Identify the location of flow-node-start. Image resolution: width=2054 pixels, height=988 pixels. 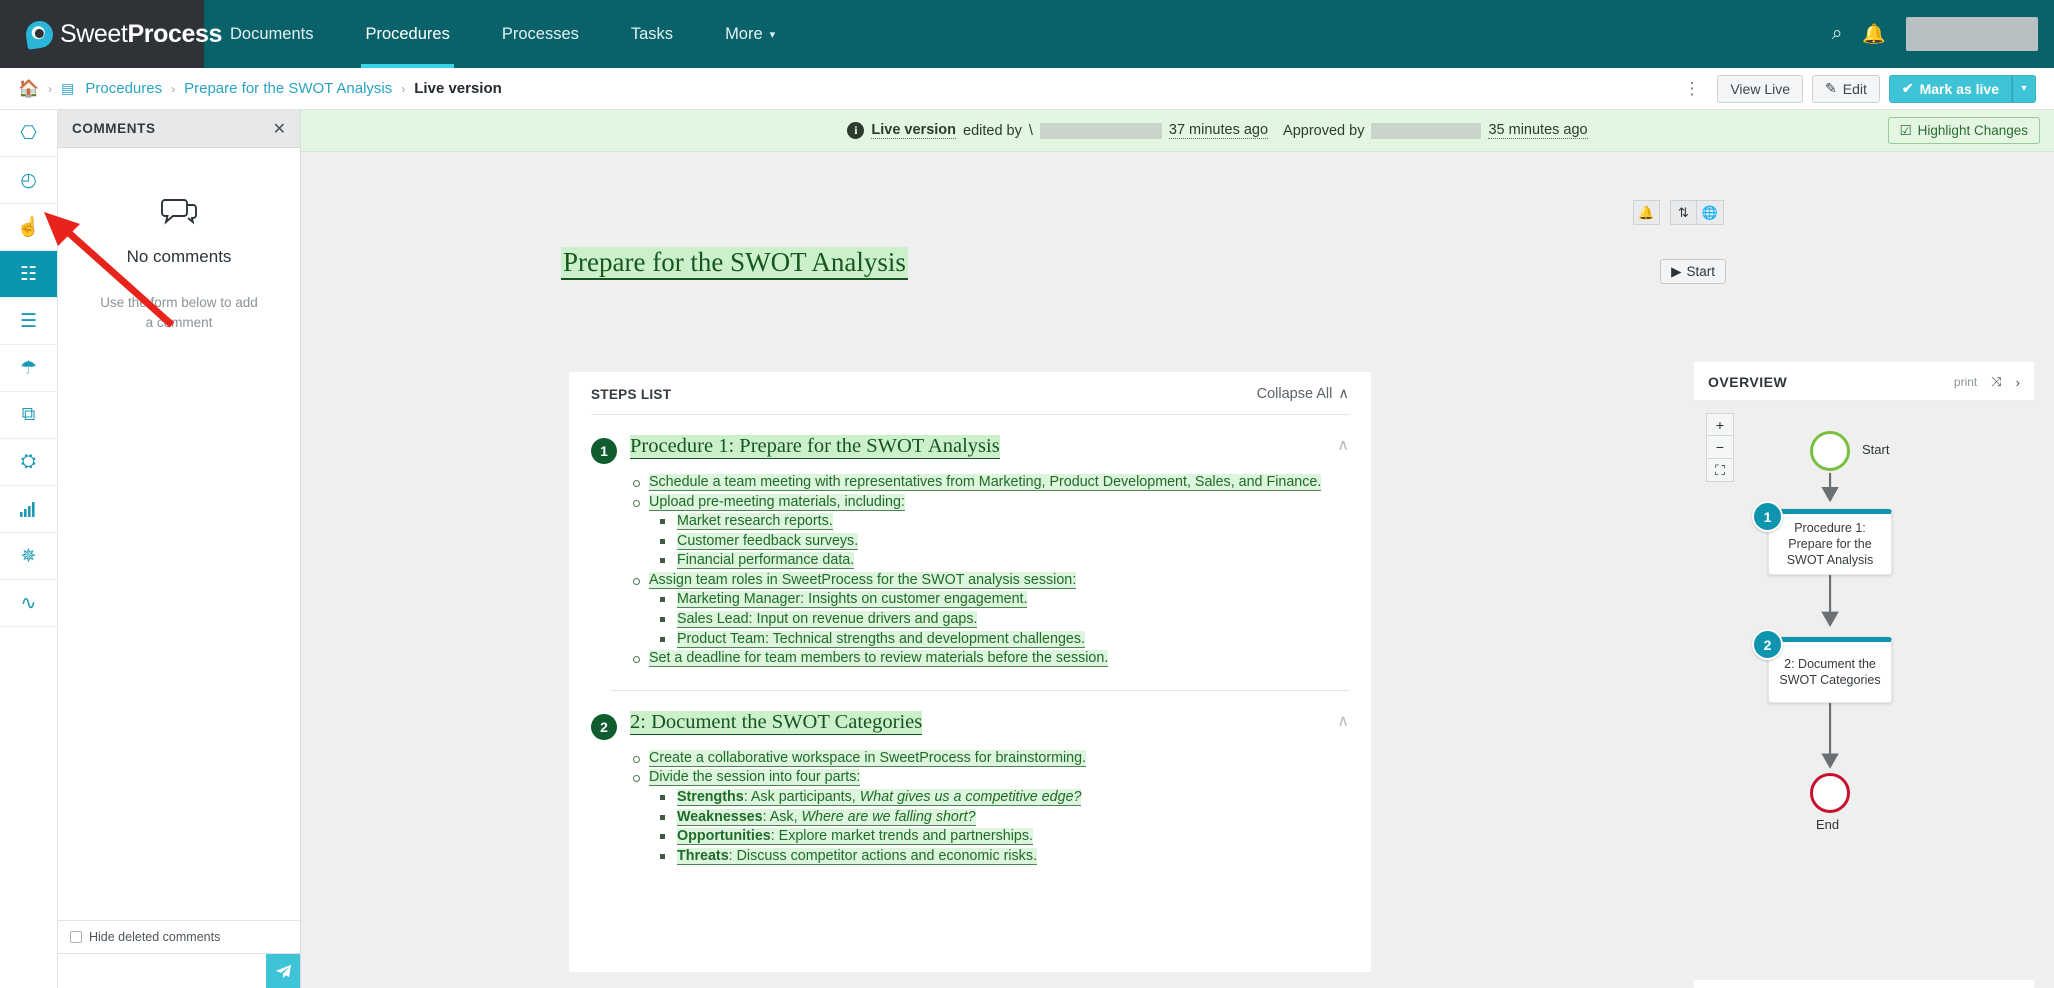
(1830, 451).